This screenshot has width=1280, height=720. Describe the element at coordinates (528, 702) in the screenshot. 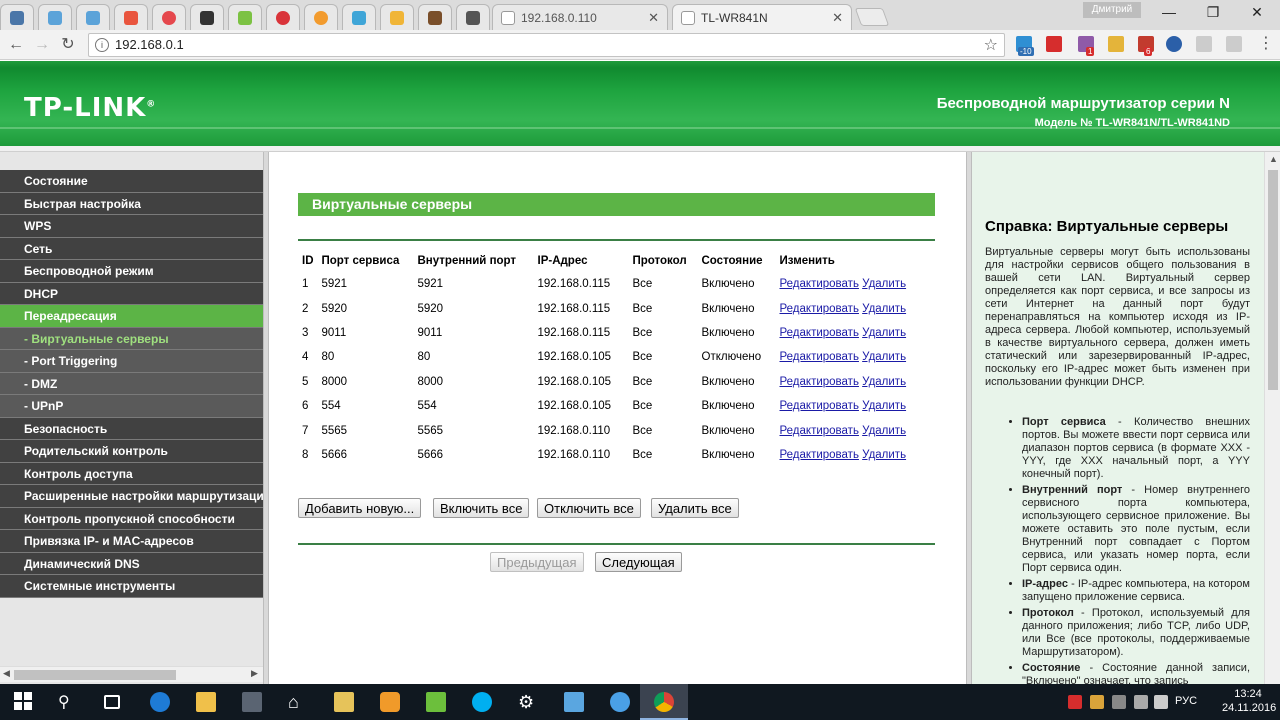

I see `gear-icon: ⚙` at that location.